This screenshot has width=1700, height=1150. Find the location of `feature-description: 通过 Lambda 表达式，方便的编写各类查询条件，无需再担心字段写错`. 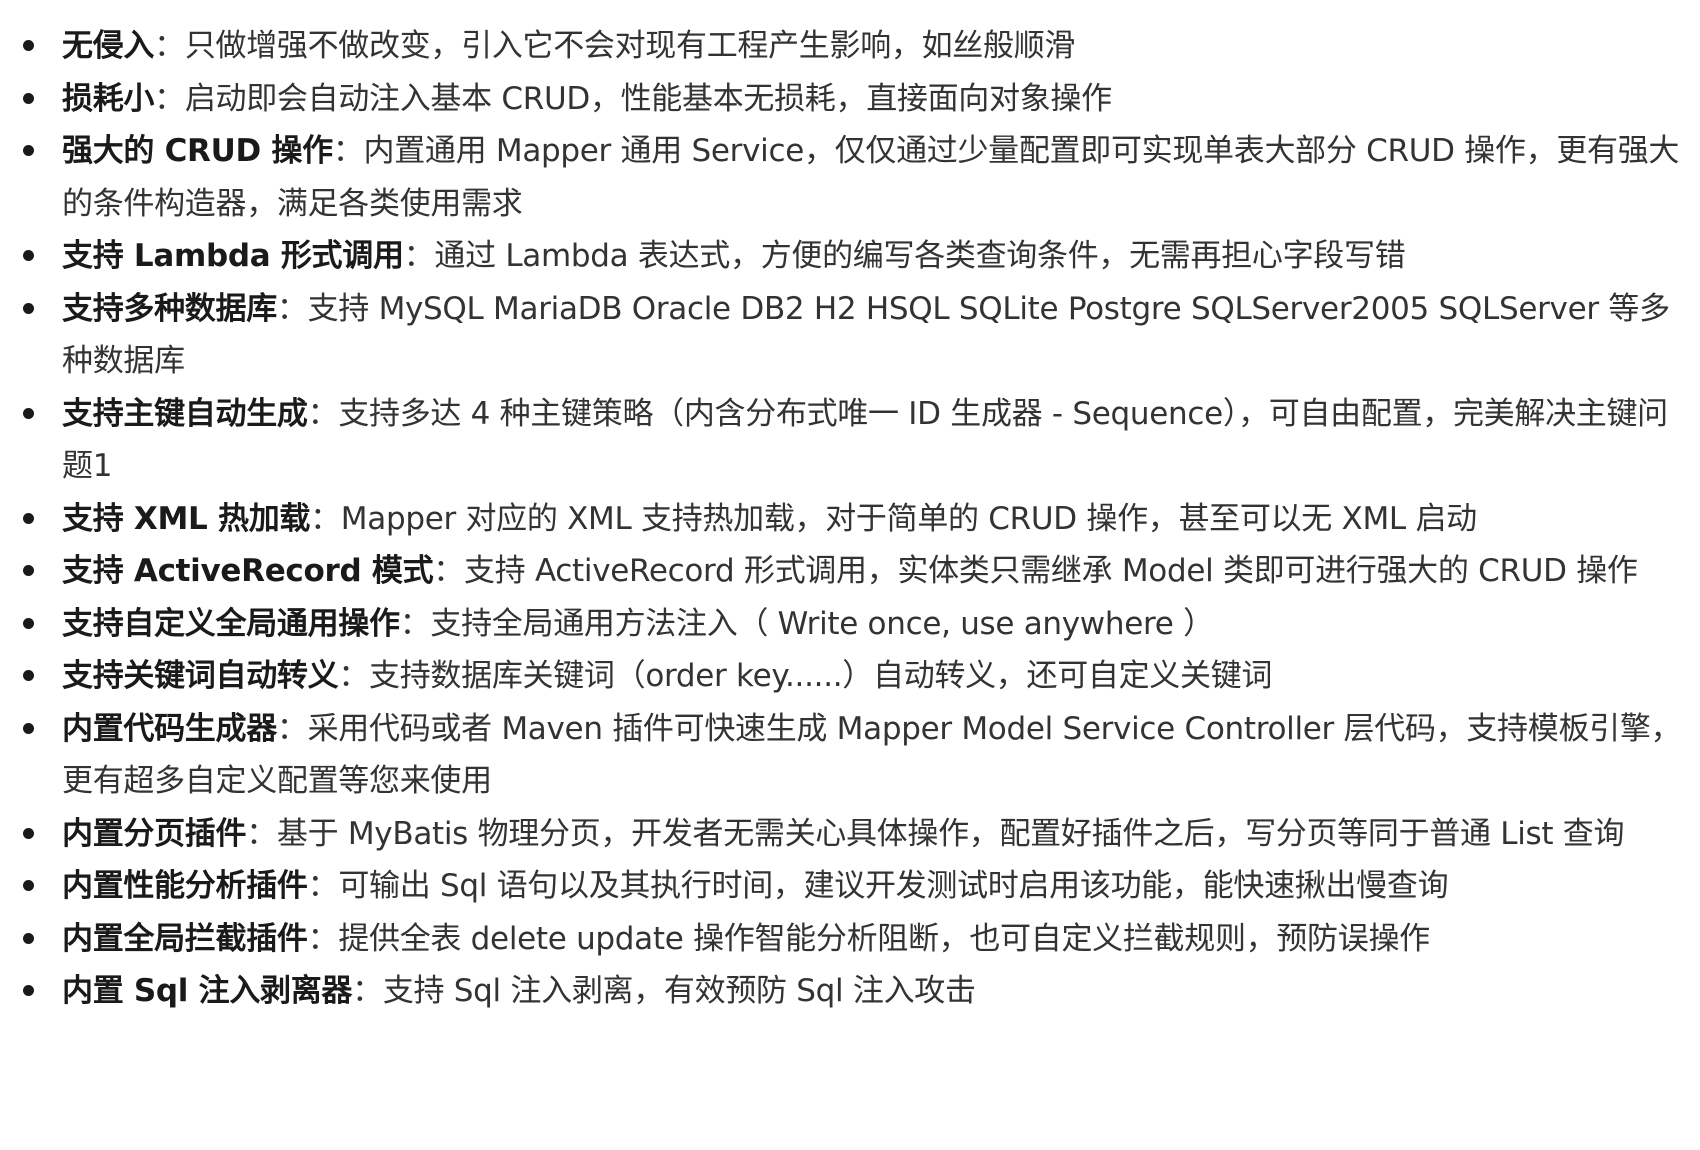

feature-description: 通过 Lambda 表达式，方便的编写各类查询条件，无需再担心字段写错 is located at coordinates (920, 256).